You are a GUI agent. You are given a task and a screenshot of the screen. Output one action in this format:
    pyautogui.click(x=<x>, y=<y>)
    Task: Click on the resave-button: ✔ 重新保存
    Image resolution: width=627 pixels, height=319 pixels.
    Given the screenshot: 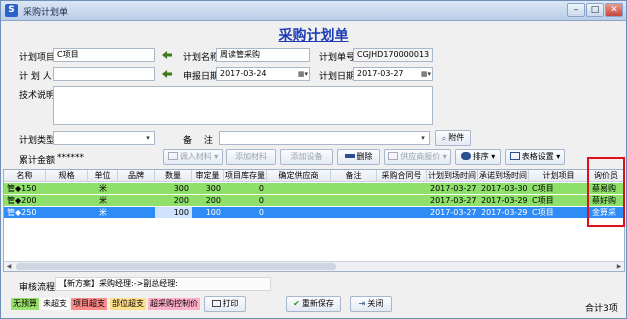 What is the action you would take?
    pyautogui.click(x=313, y=304)
    